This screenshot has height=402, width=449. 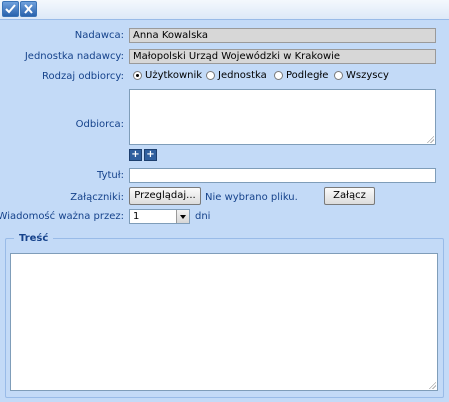 I want to click on title-label: Tytuł:, so click(x=110, y=175).